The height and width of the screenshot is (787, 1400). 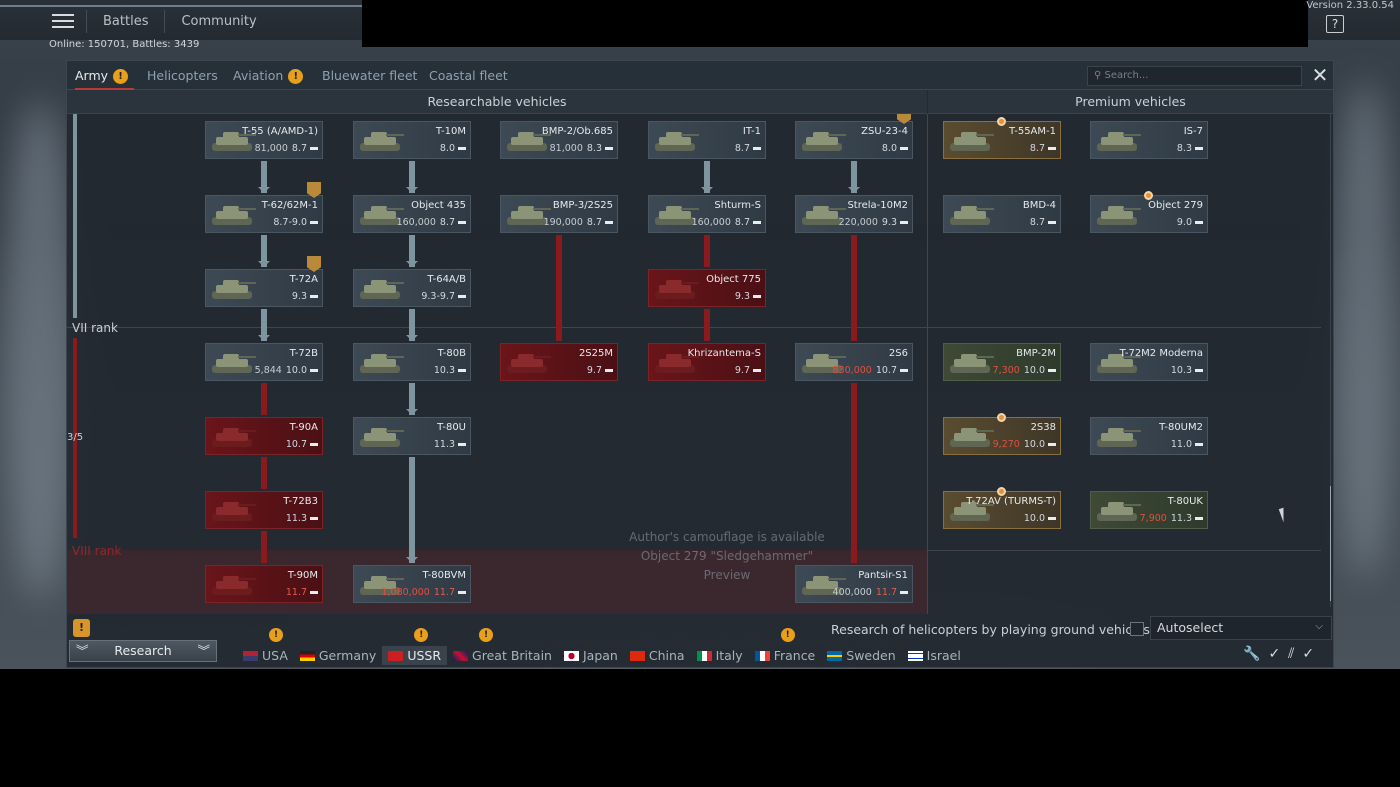 I want to click on vehicle-stats: 9.7, so click(x=748, y=370).